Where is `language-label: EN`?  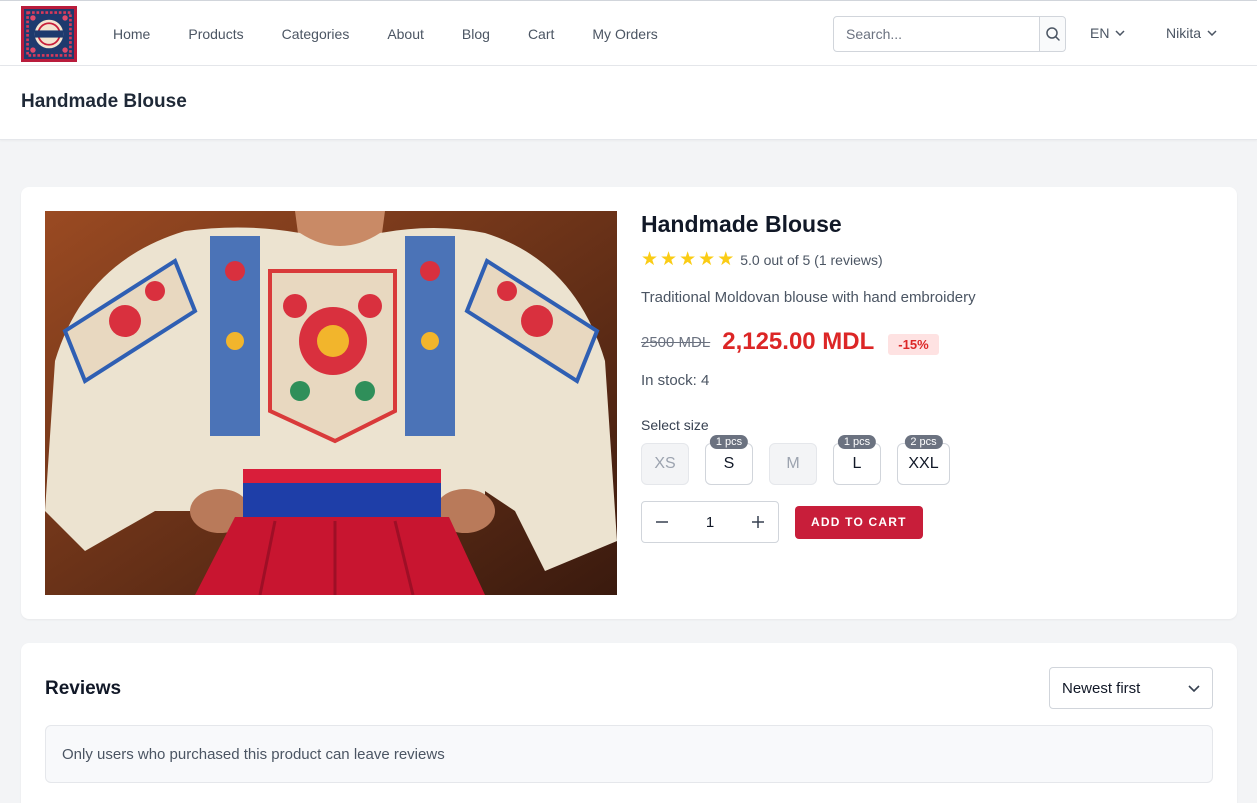
language-label: EN is located at coordinates (1100, 33).